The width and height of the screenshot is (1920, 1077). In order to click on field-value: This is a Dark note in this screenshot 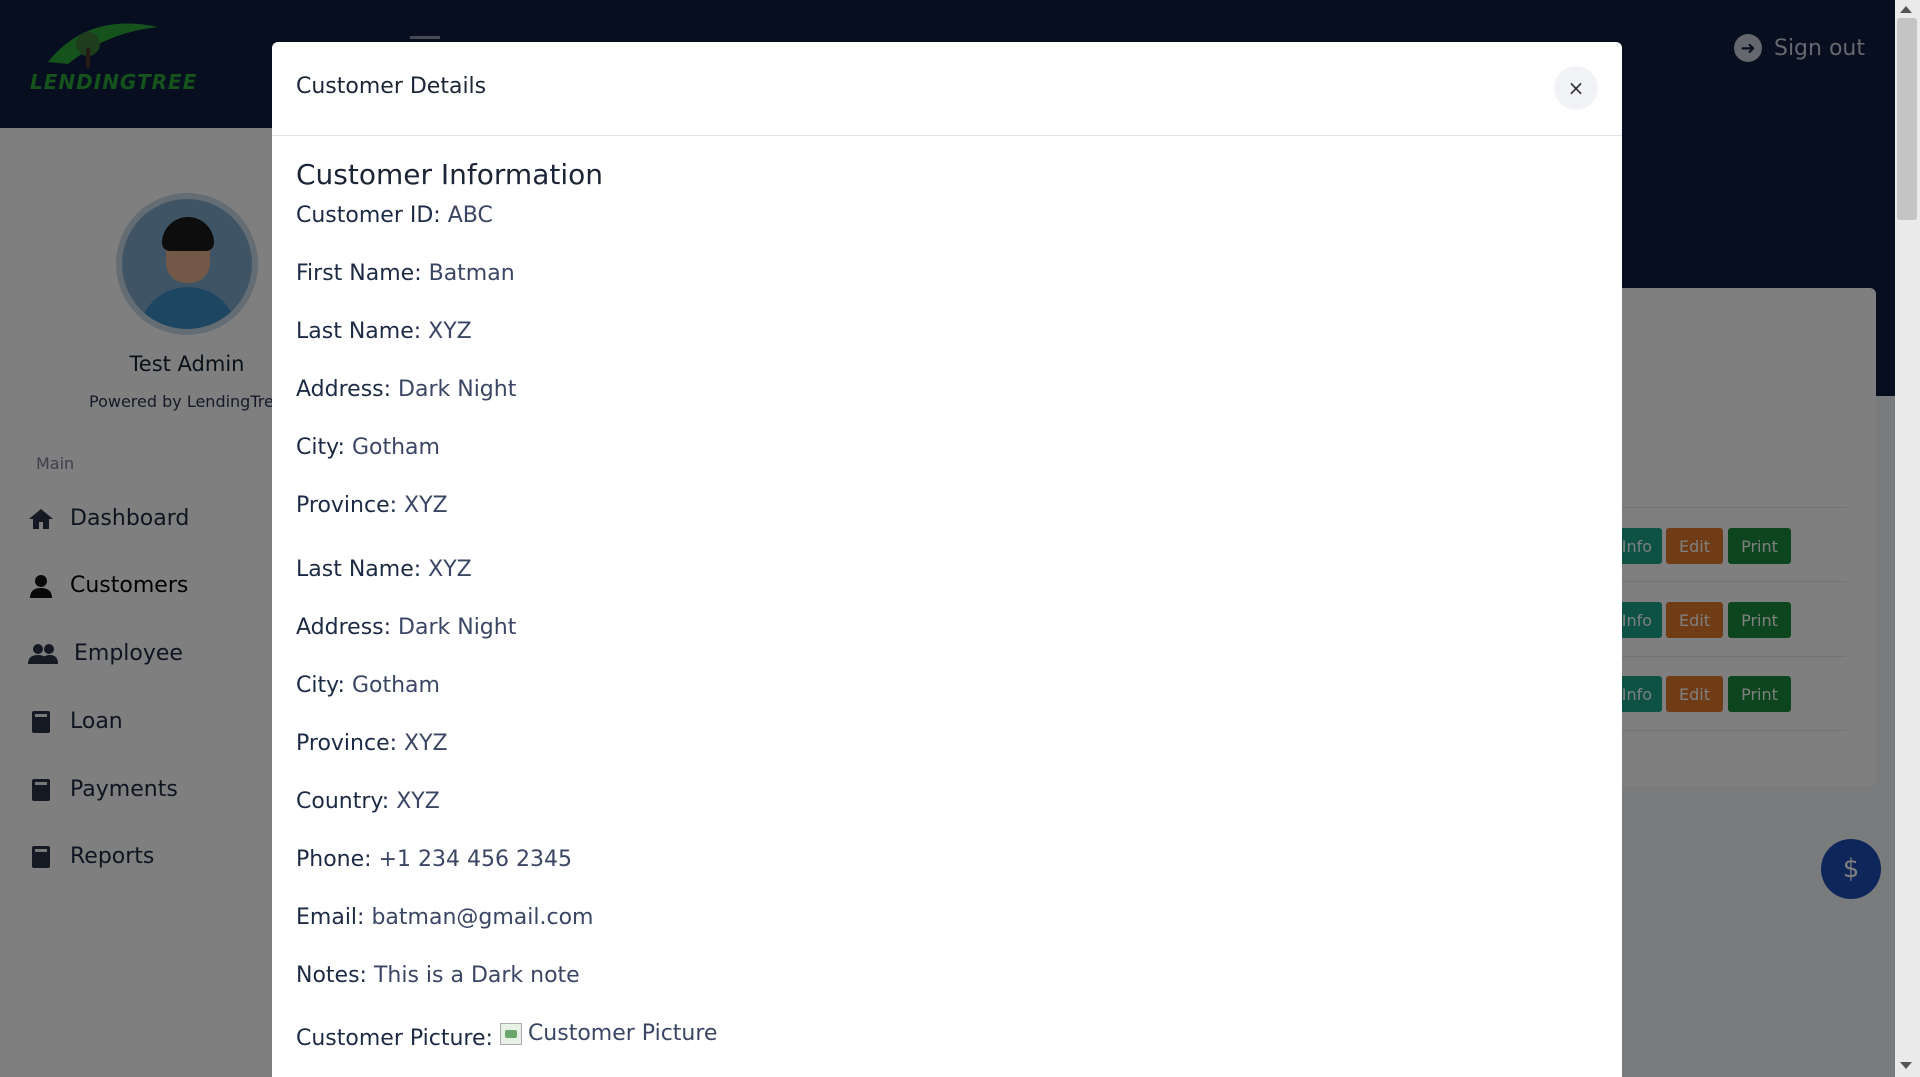, I will do `click(476, 975)`.